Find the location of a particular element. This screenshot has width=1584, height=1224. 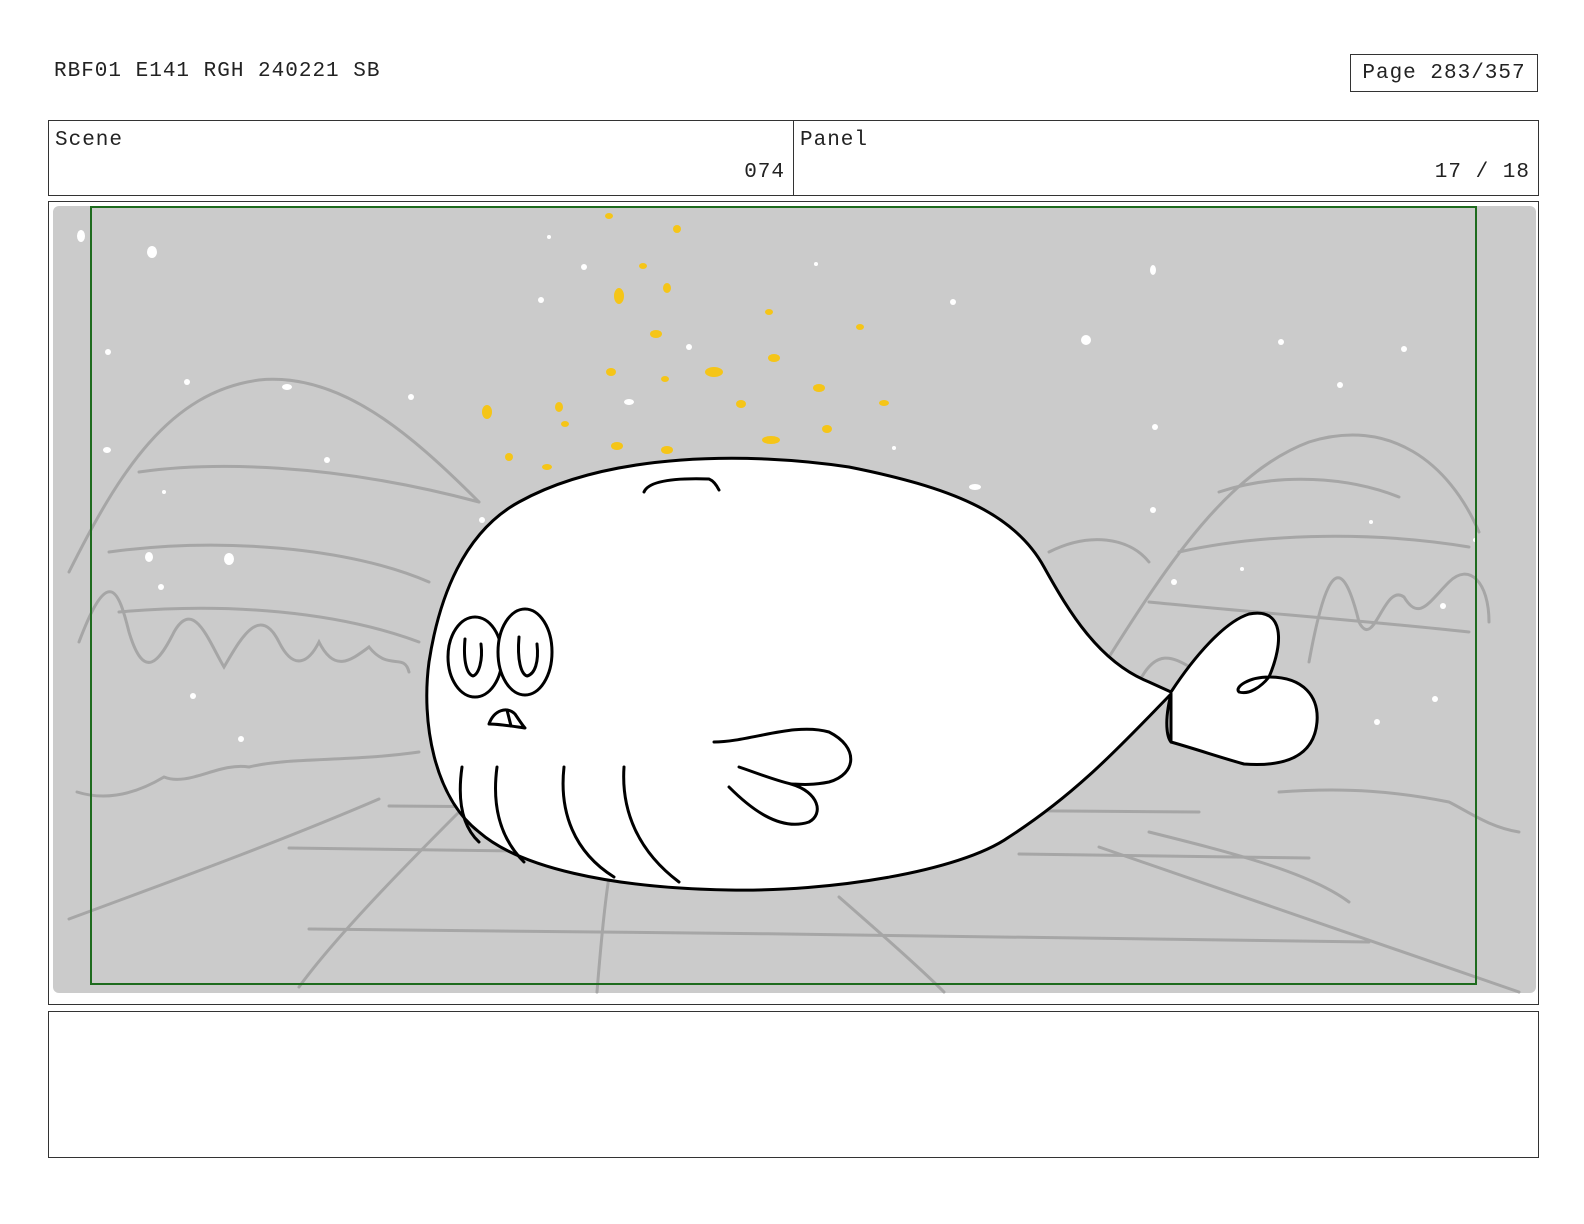

scene-panel-info-row: Scene 074 Panel 17 / 18 is located at coordinates (793, 158).